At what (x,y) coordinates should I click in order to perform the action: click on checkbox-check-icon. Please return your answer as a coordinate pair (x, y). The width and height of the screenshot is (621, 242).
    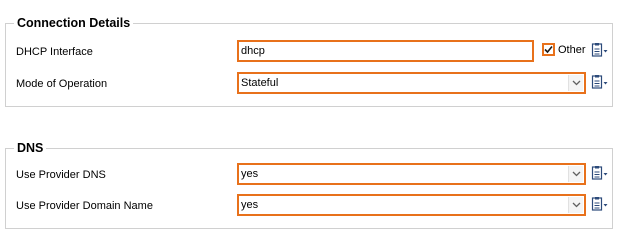
    Looking at the image, I should click on (548, 49).